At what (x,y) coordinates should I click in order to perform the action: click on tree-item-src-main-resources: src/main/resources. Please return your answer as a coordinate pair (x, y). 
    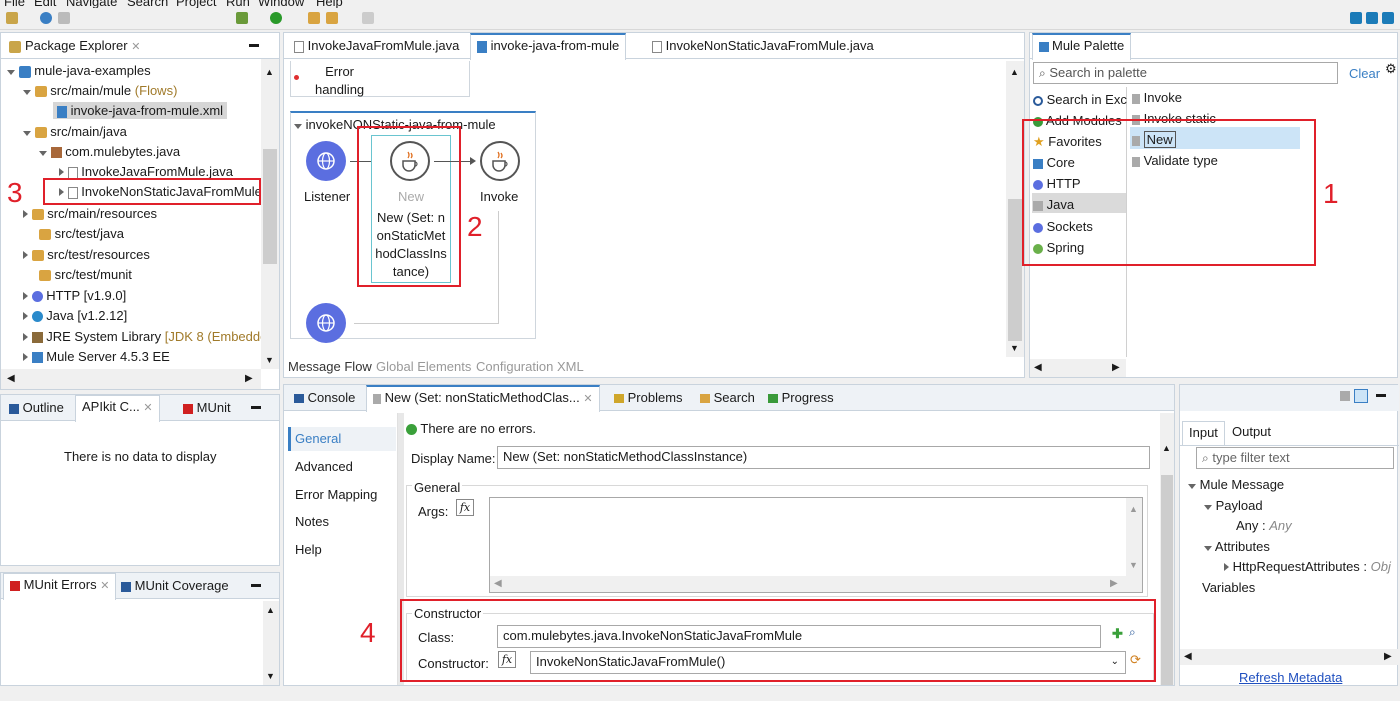
    Looking at the image, I should click on (90, 213).